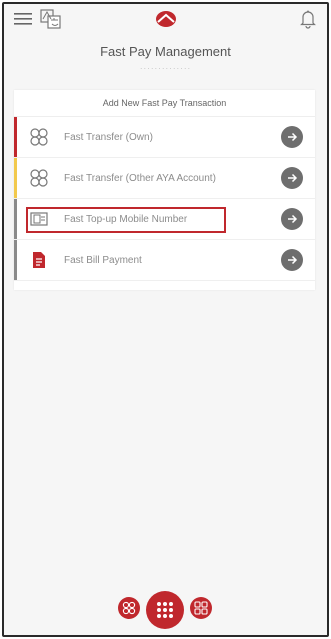 This screenshot has height=639, width=331. I want to click on list-item-fast-transfer-own: Fast Transfer (Own), so click(164, 137).